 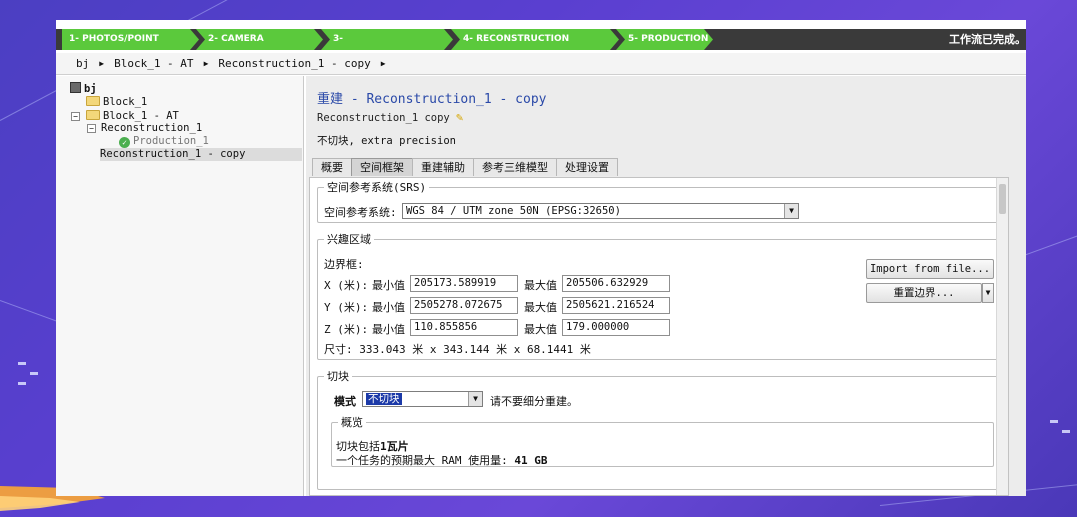 I want to click on tree-item-label: Block_1 - AT, so click(x=141, y=116).